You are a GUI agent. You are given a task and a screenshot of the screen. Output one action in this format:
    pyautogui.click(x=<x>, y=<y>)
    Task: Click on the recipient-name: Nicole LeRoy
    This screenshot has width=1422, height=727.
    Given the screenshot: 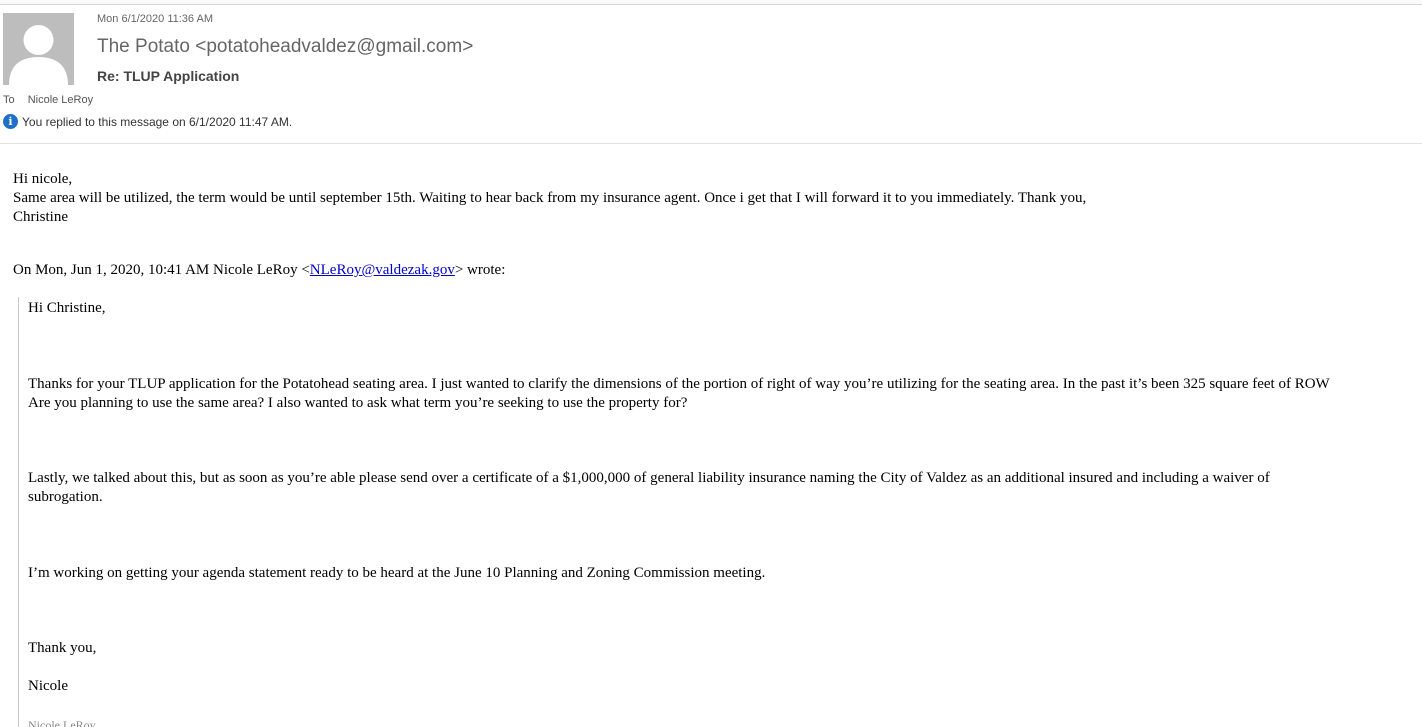 What is the action you would take?
    pyautogui.click(x=60, y=100)
    